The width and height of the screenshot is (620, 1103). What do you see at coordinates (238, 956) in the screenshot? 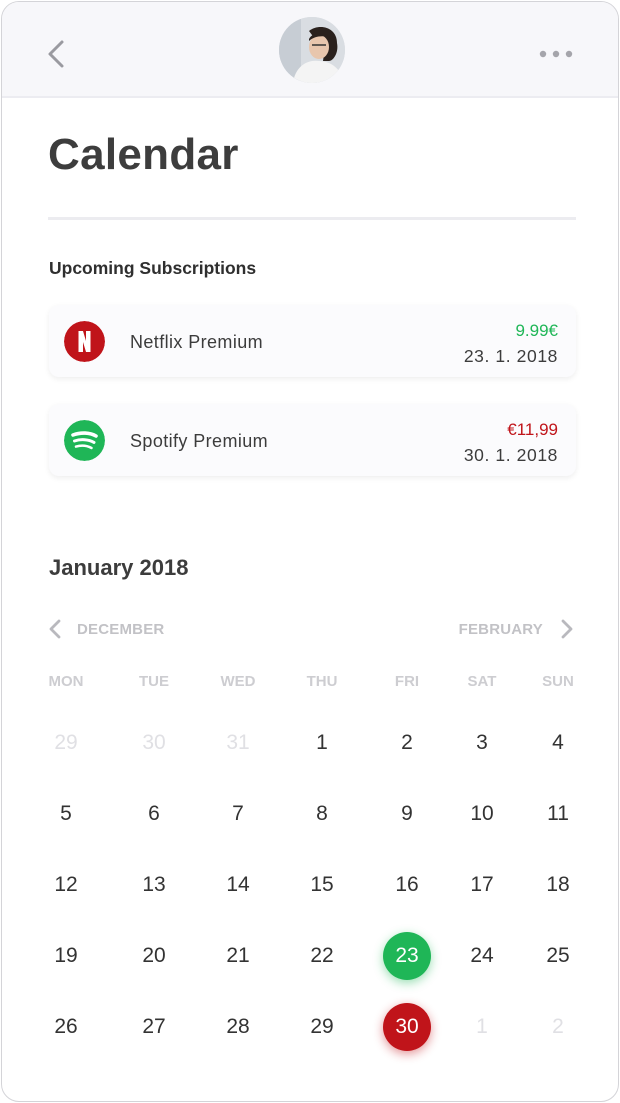
I see `calendar-day: 21` at bounding box center [238, 956].